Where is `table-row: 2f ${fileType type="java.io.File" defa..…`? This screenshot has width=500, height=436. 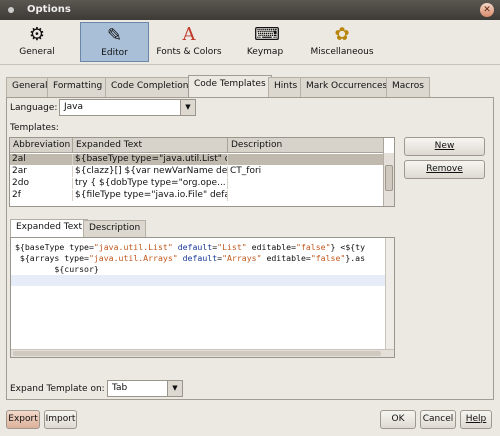
table-row: 2f ${fileType type="java.io.File" defa..… is located at coordinates (197, 195).